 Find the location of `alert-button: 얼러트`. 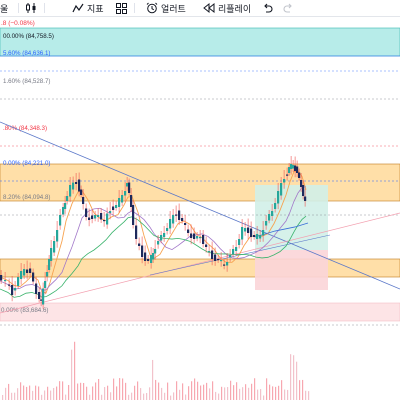

alert-button: 얼러트 is located at coordinates (166, 8).